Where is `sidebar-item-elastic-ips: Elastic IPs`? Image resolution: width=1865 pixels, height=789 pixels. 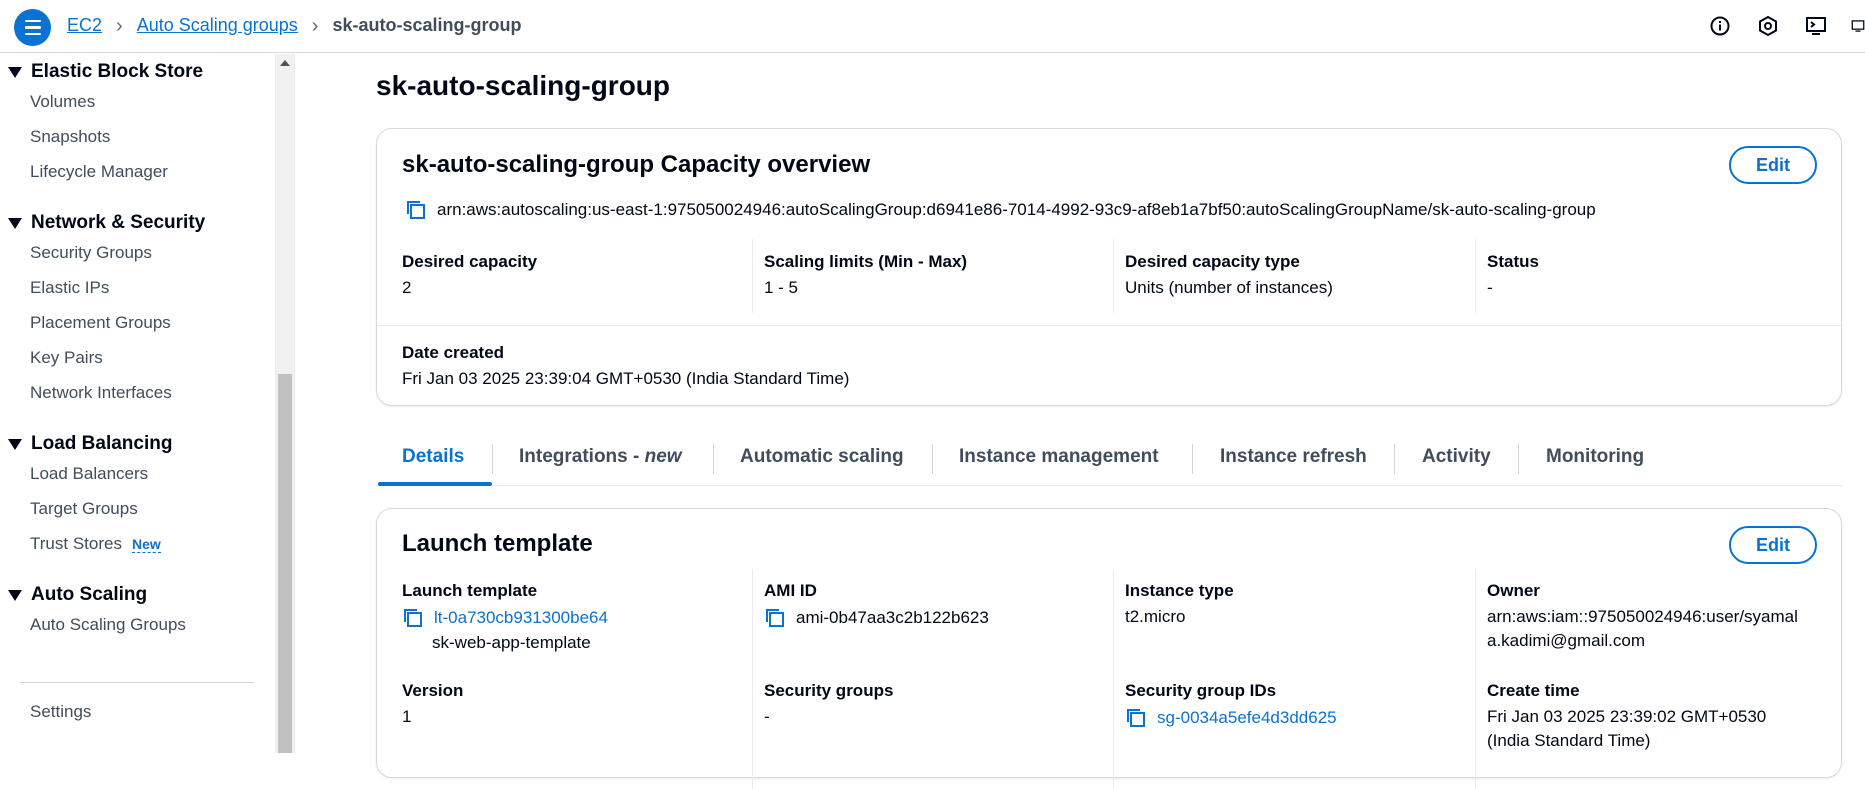 sidebar-item-elastic-ips: Elastic IPs is located at coordinates (69, 288).